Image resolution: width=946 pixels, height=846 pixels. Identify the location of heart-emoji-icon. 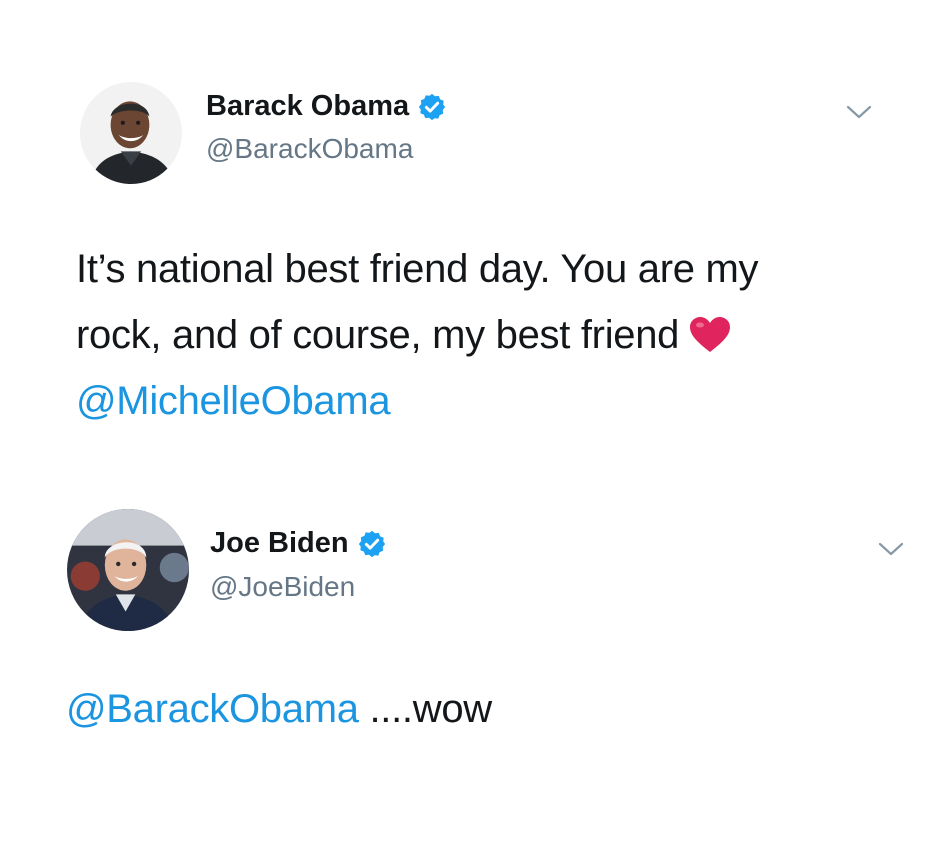
(710, 335).